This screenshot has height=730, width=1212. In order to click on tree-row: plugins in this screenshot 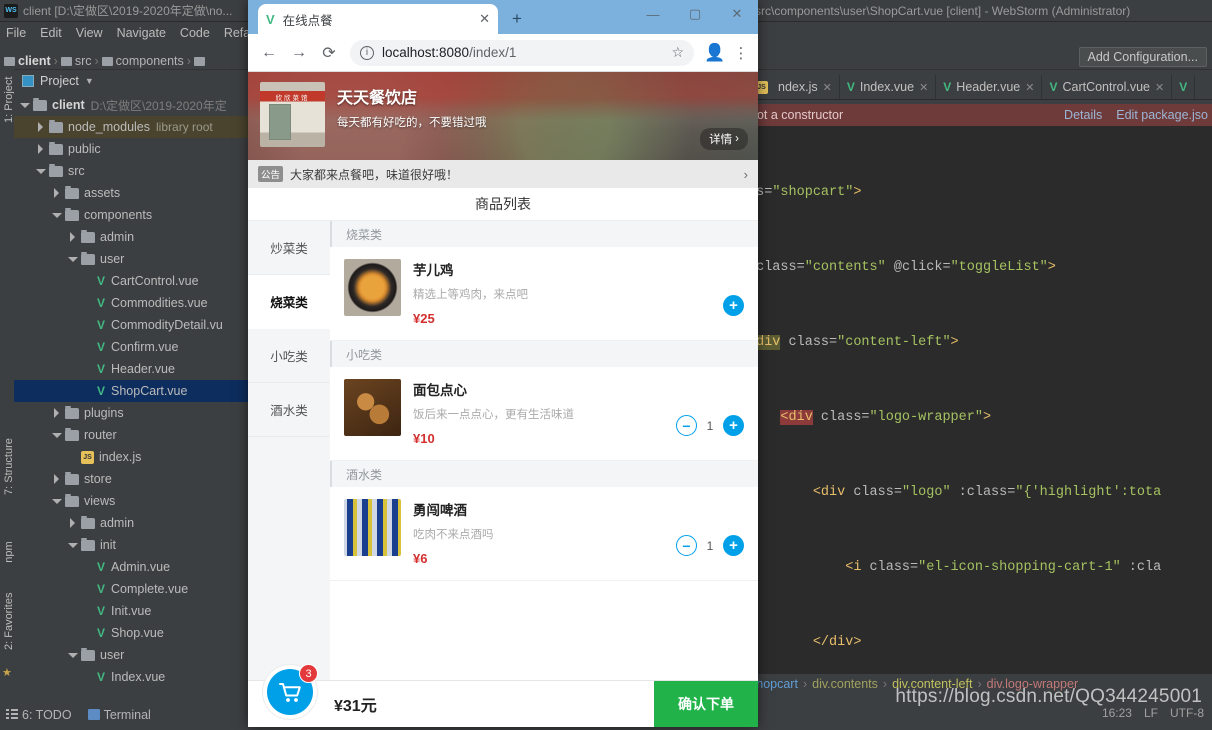, I will do `click(131, 413)`.